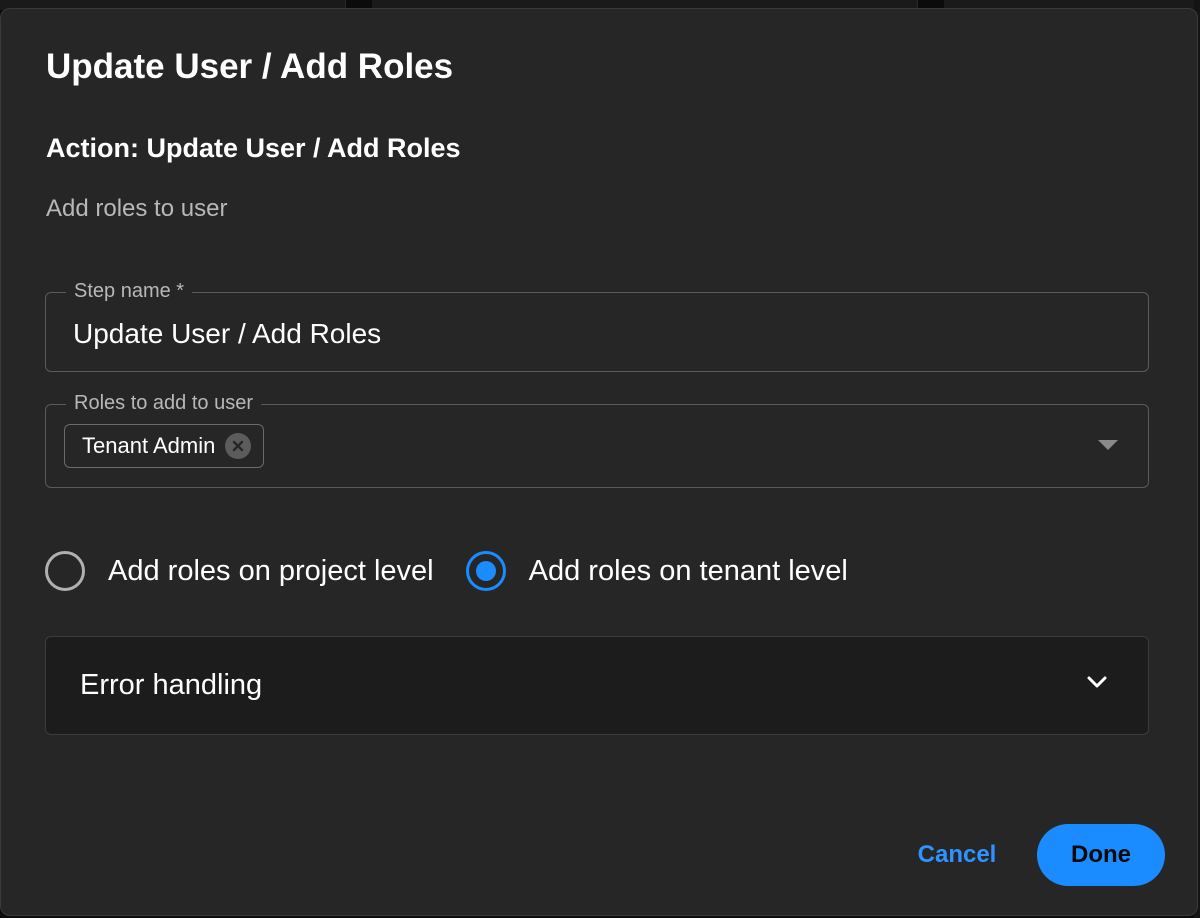  I want to click on dialog-title: Update User / Add Roles, so click(250, 66).